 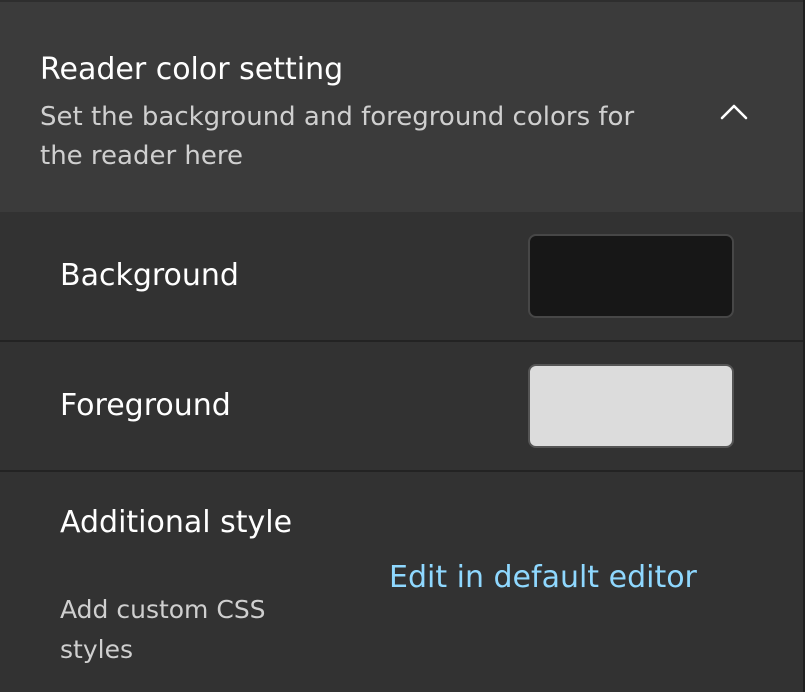 I want to click on background-color-swatch, so click(x=631, y=276).